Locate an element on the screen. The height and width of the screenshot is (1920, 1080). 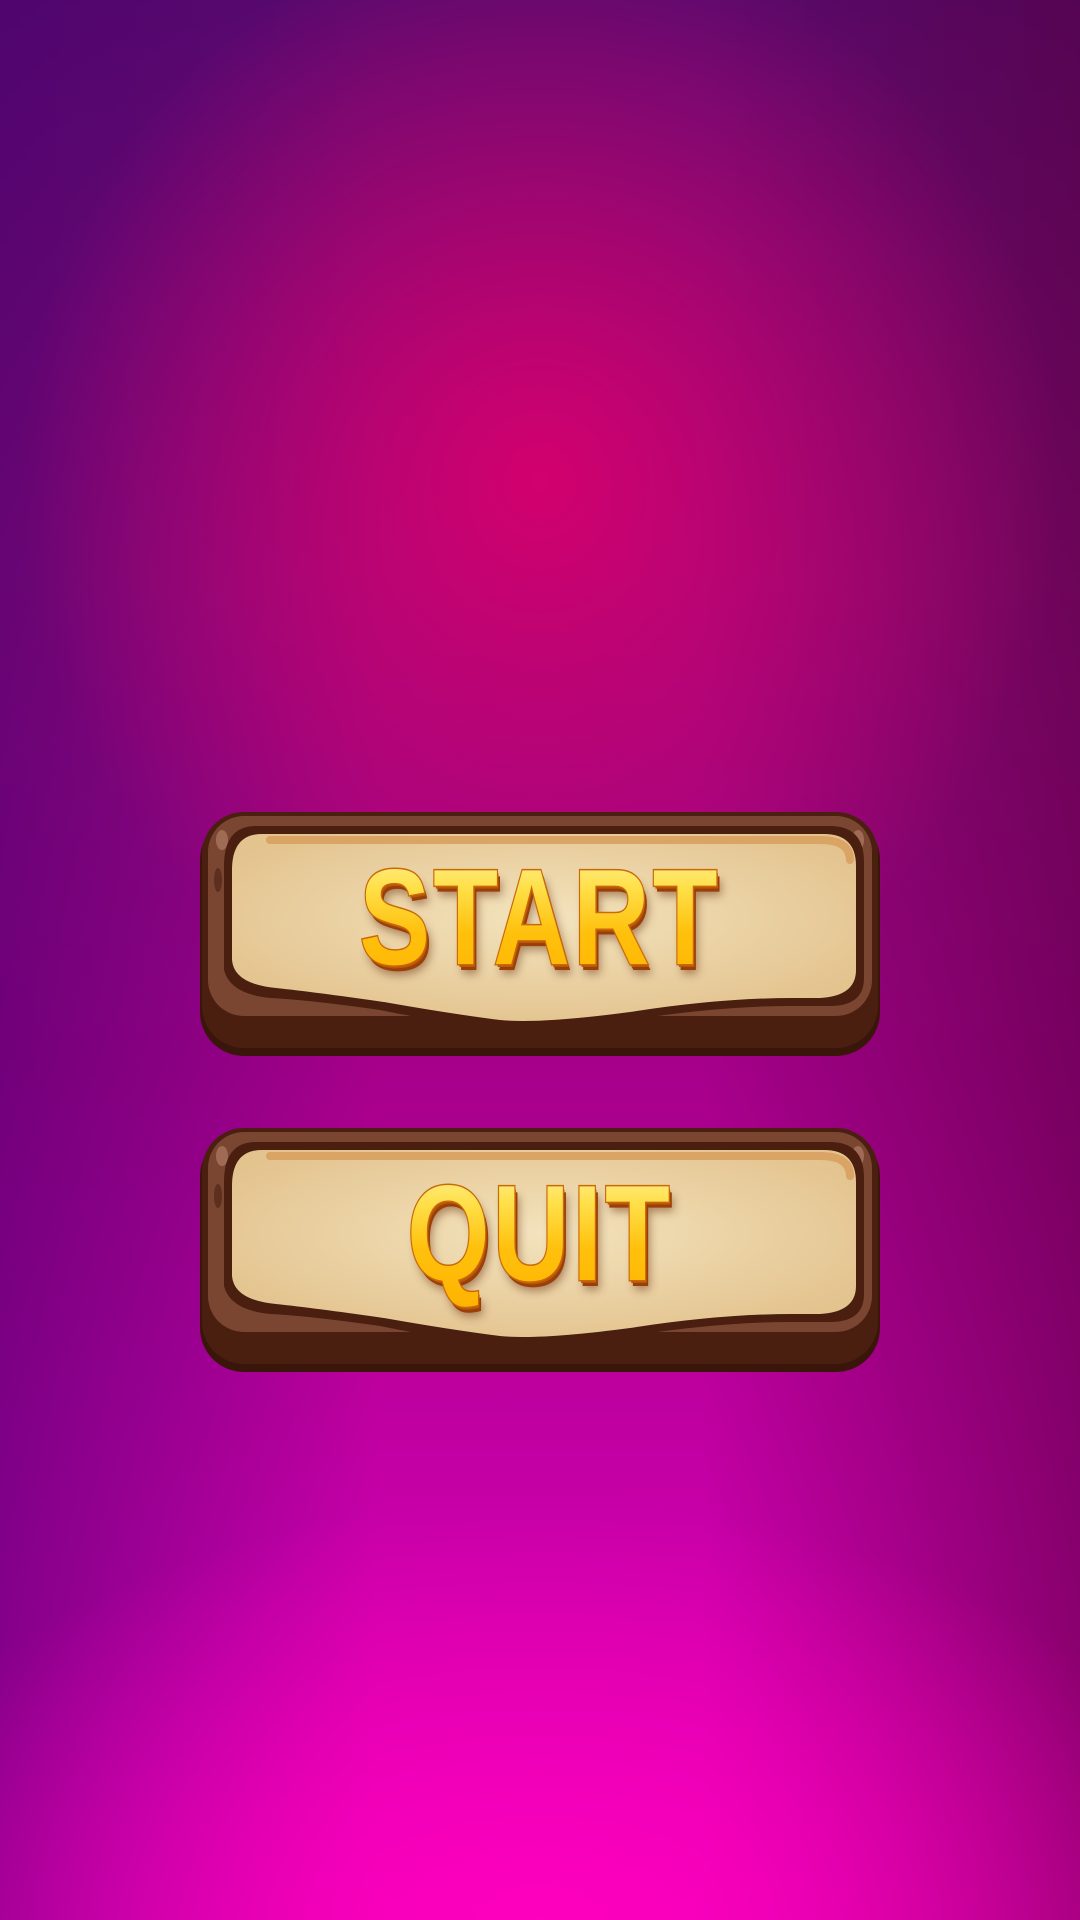
start-label-shadow: START is located at coordinates (539, 917).